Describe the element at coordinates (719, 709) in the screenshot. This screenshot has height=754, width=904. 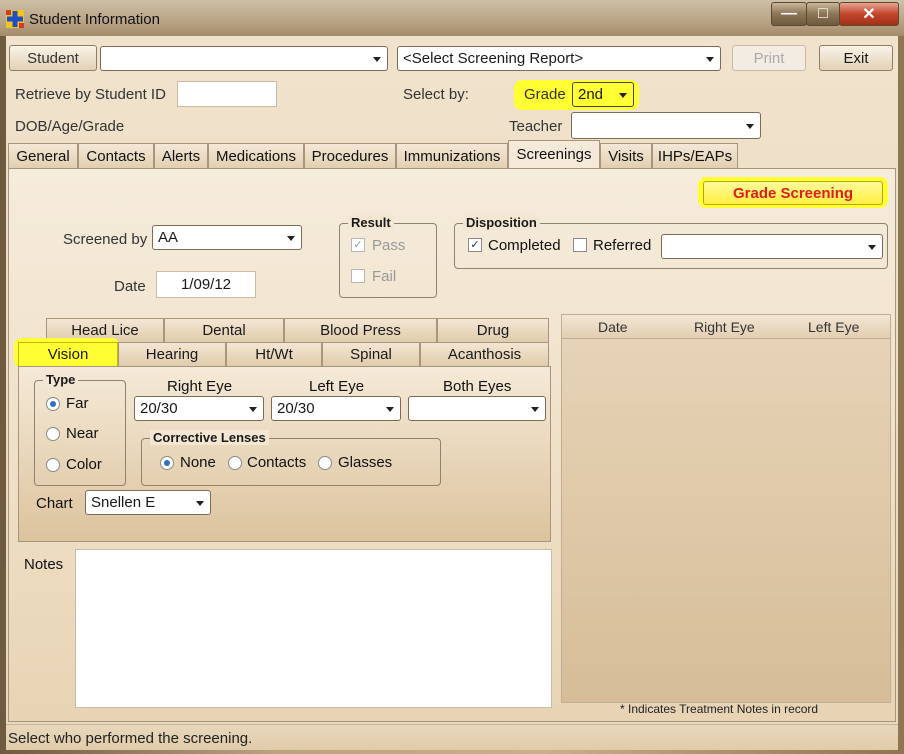
I see `treatment-notes-footnote: * Indicates Treatment Notes in record` at that location.